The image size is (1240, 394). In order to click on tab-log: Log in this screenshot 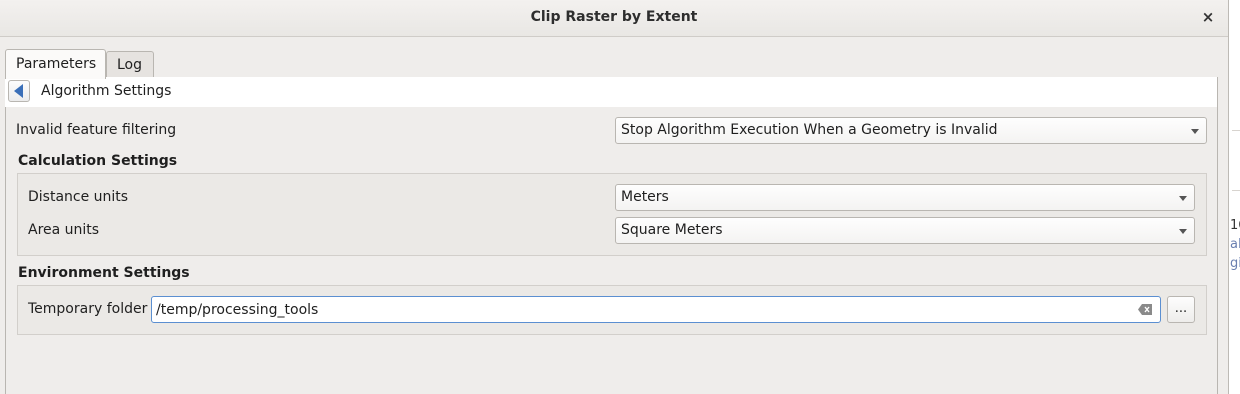, I will do `click(130, 64)`.